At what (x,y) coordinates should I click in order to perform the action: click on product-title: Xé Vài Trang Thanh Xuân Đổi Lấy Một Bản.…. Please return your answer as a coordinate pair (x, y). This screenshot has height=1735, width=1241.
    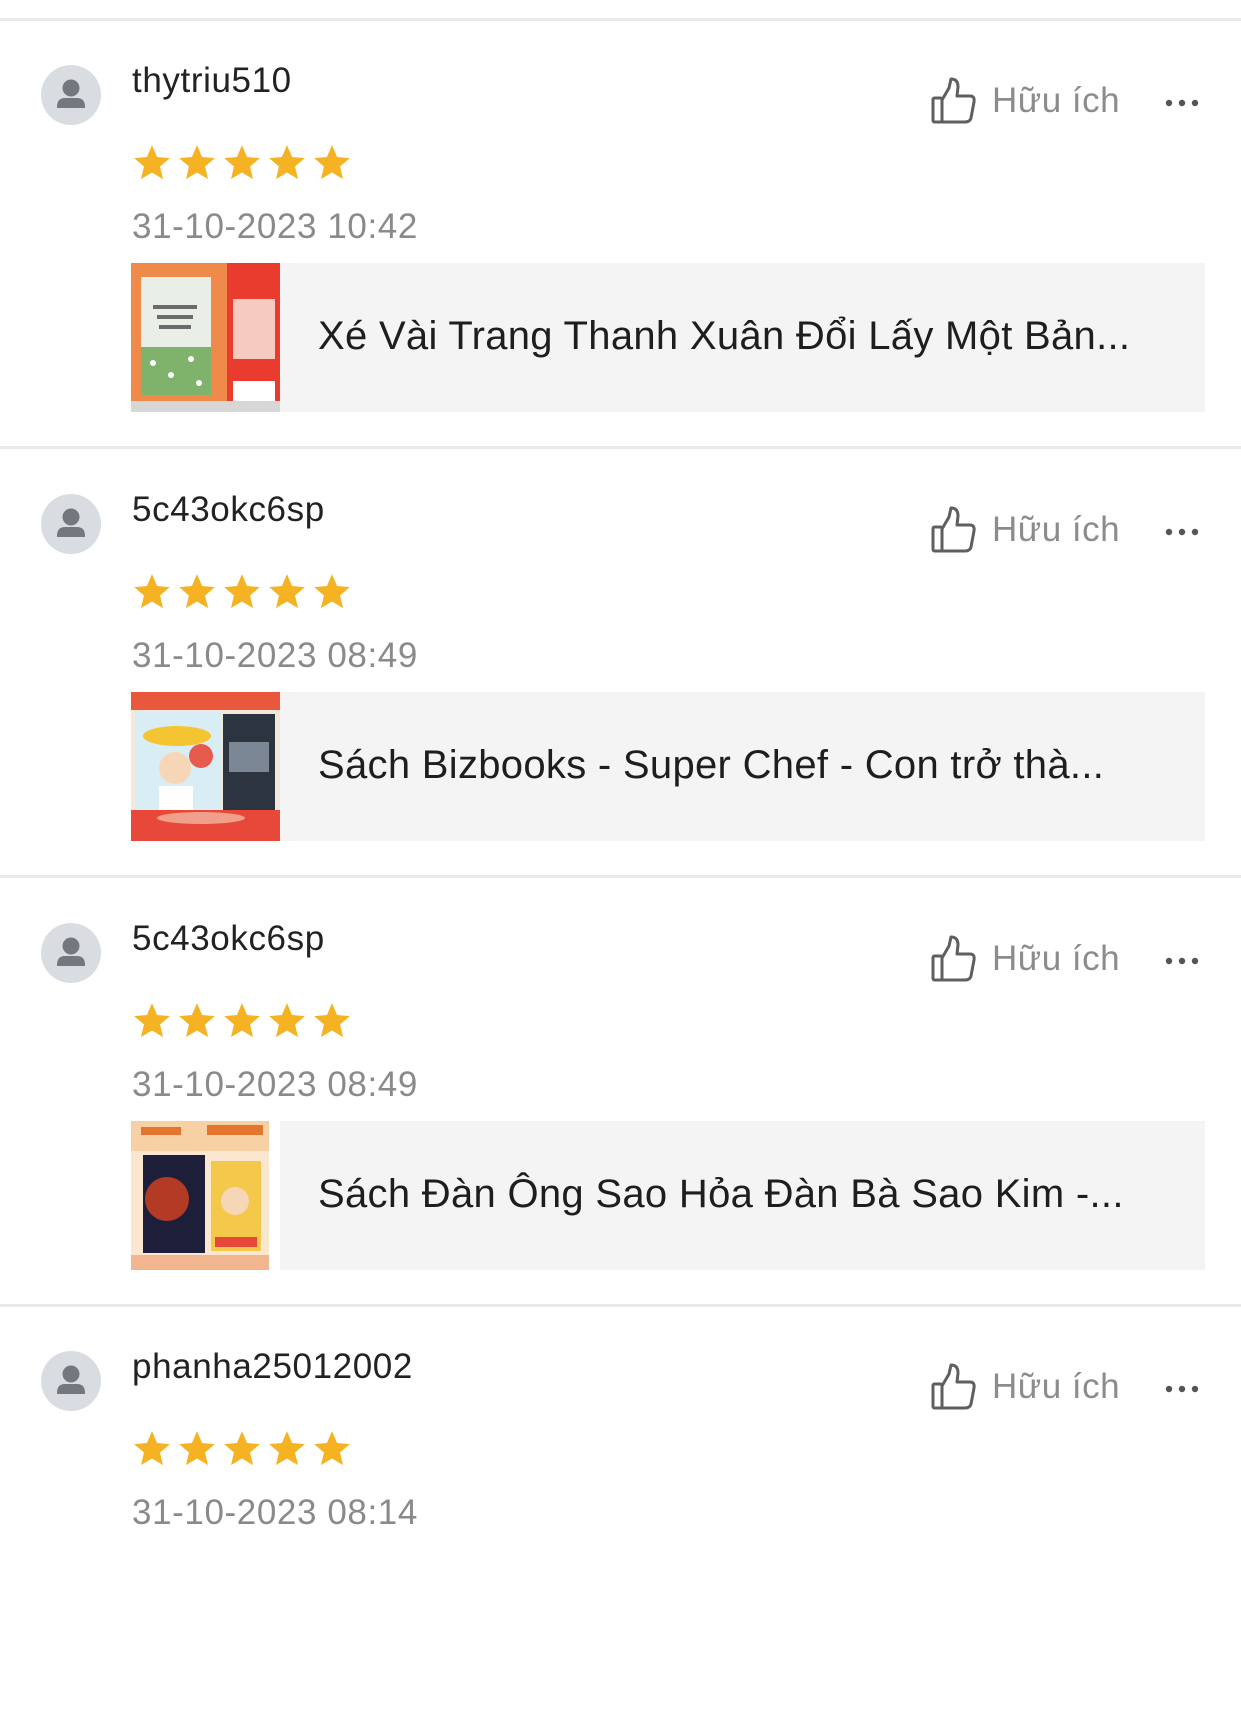
    Looking at the image, I should click on (724, 336).